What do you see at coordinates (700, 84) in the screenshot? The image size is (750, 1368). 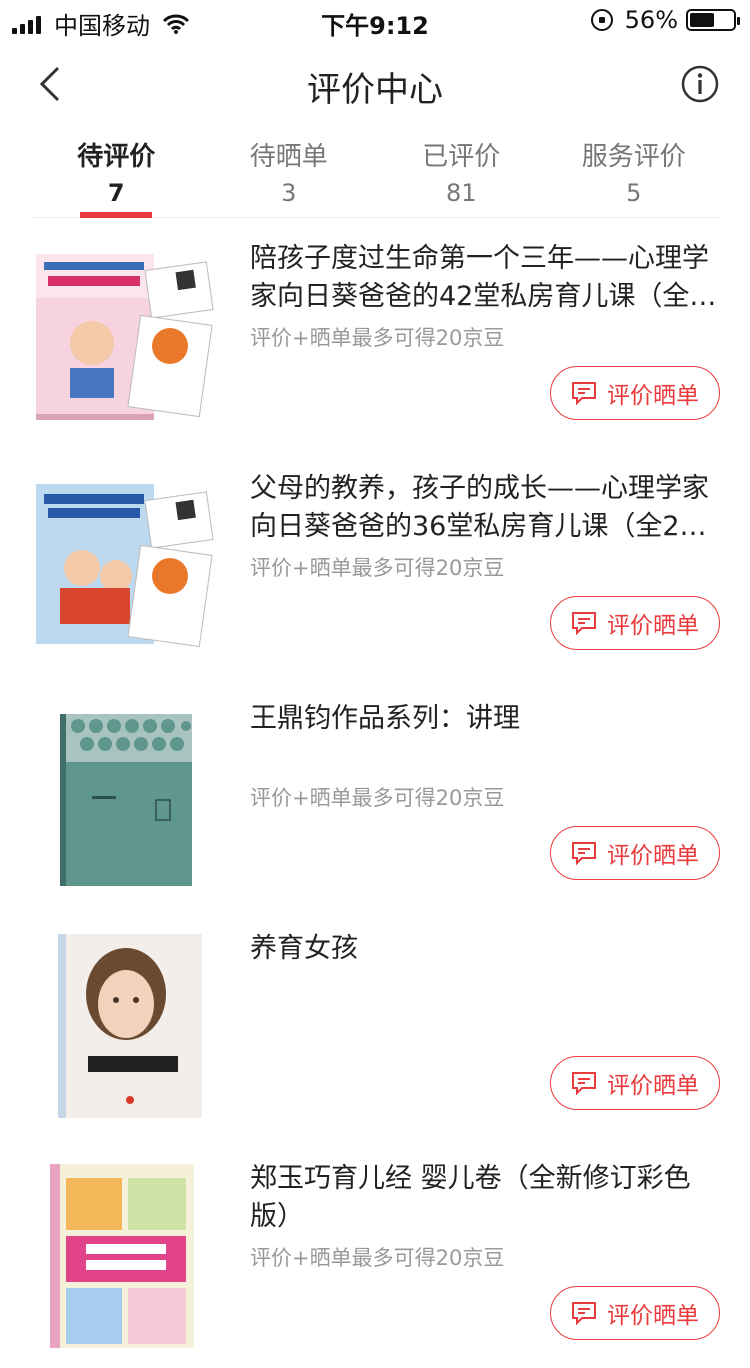 I see `info-icon` at bounding box center [700, 84].